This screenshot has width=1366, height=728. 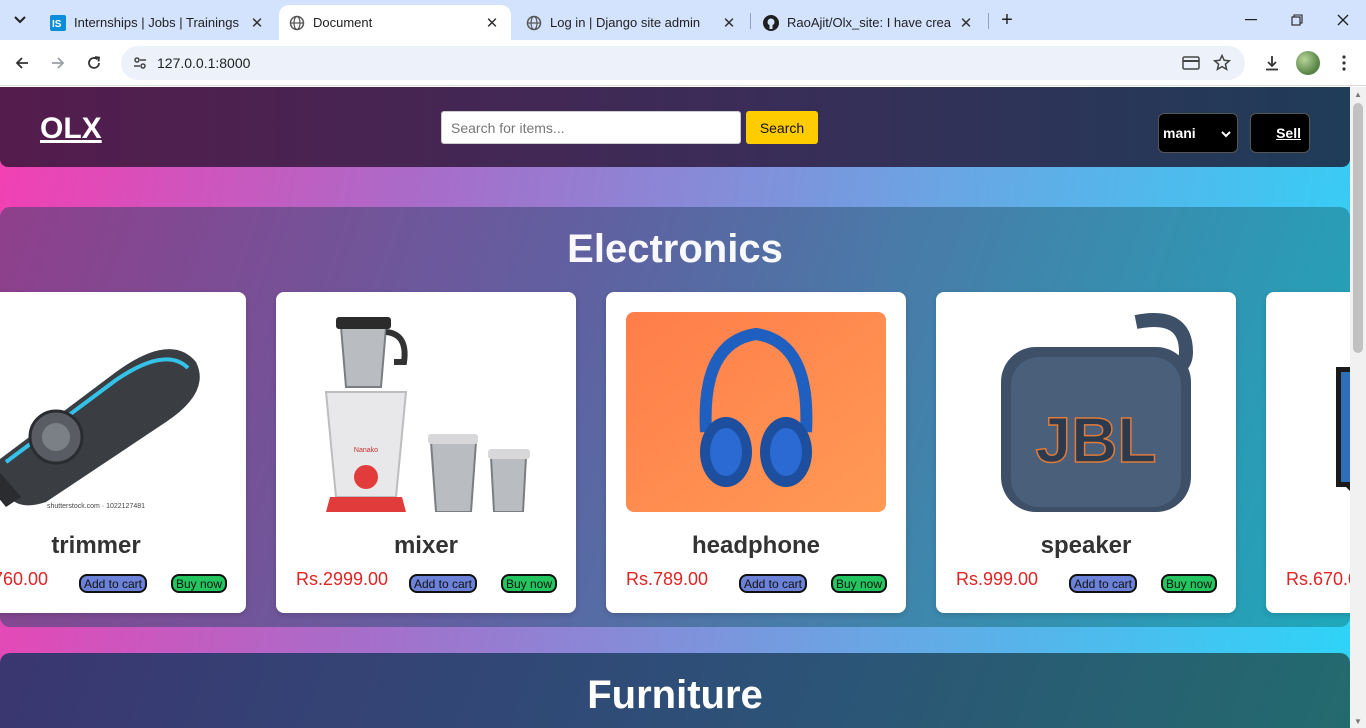 What do you see at coordinates (1358, 228) in the screenshot?
I see `scrollbar-thumb` at bounding box center [1358, 228].